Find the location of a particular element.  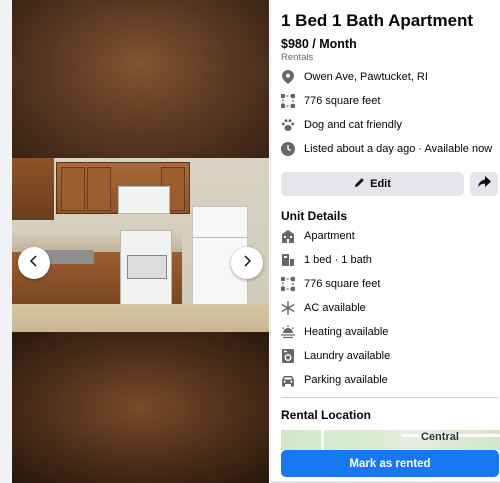

car-icon is located at coordinates (288, 380).